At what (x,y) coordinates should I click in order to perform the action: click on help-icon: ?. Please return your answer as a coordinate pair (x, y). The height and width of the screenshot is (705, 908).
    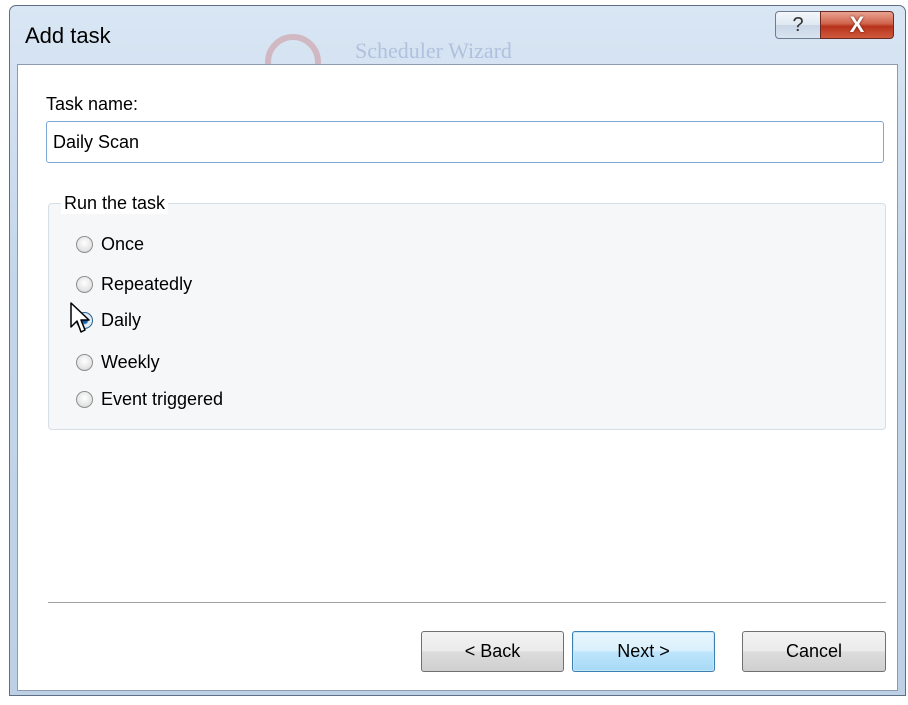
    Looking at the image, I should click on (798, 24).